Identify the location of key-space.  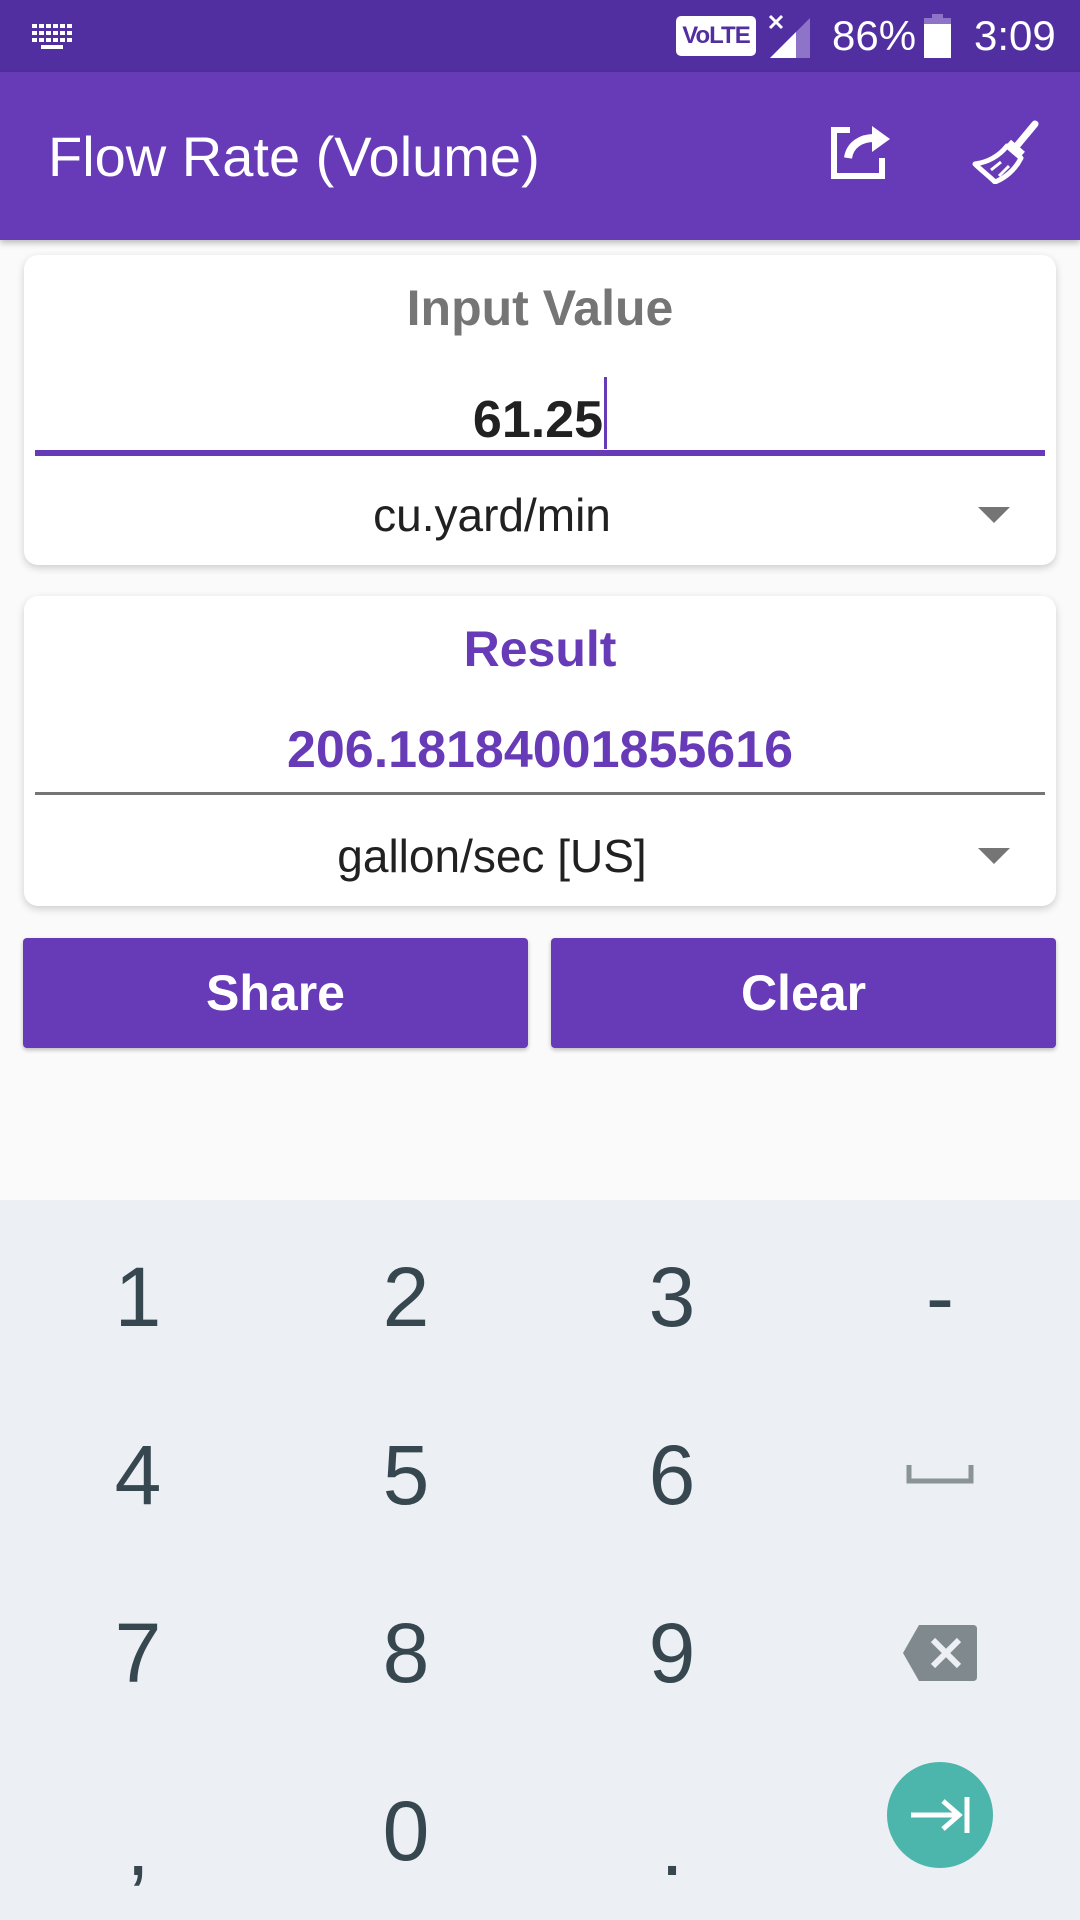
(940, 1475).